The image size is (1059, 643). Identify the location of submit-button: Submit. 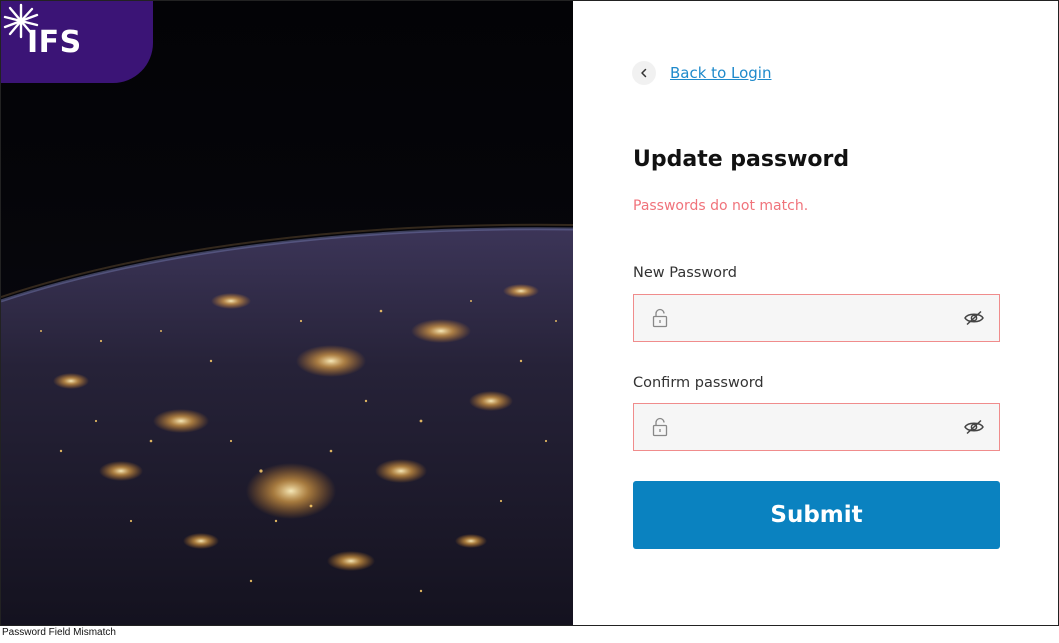
(816, 515).